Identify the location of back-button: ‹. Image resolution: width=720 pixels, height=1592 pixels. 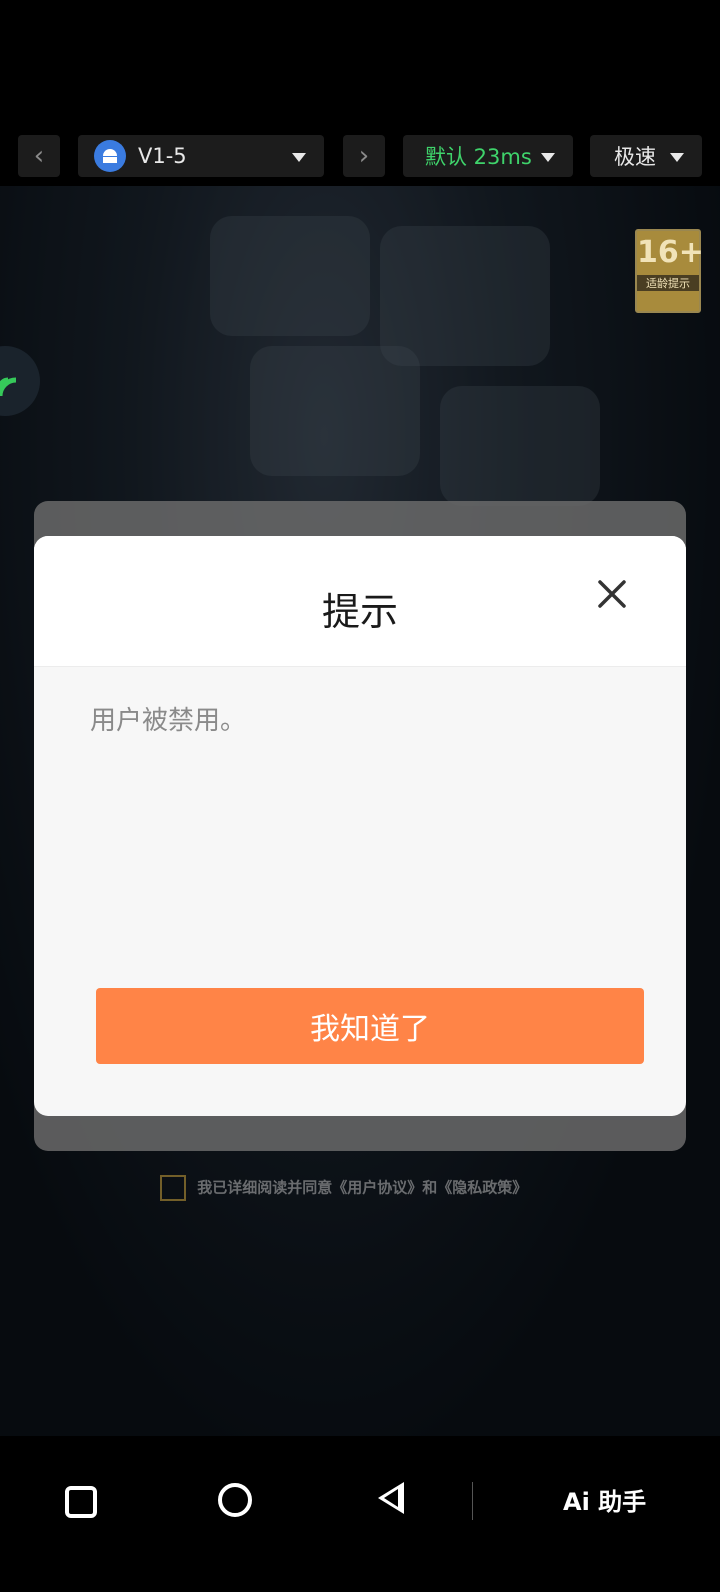
(39, 156).